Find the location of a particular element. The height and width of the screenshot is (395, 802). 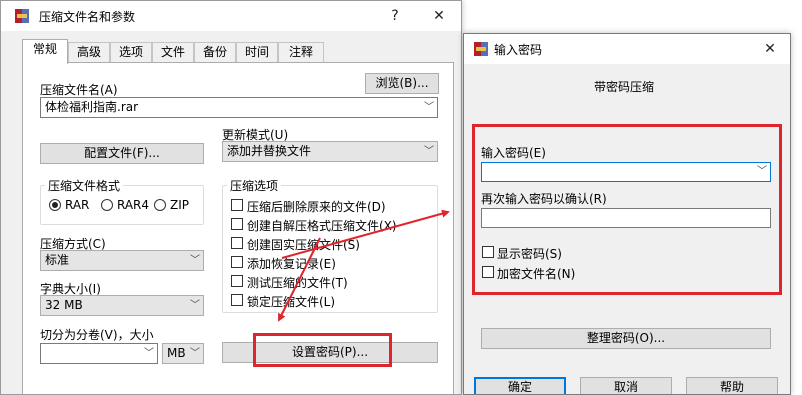

tab-backup: 备份 is located at coordinates (215, 52).